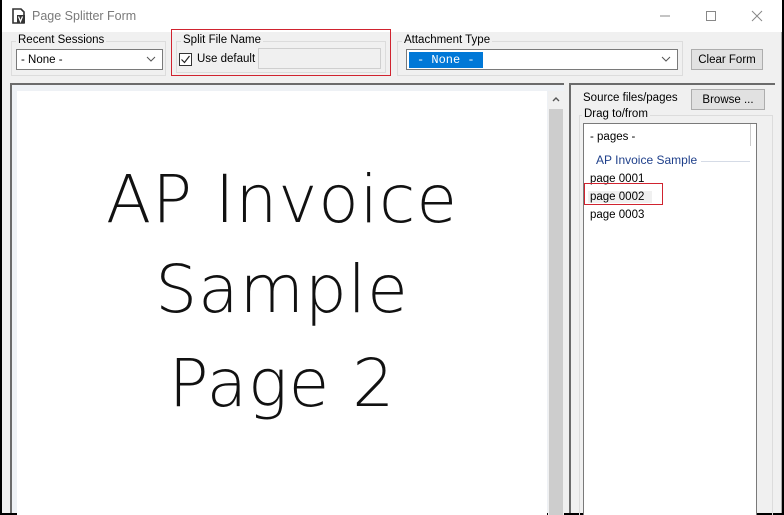  I want to click on scroll-up-icon, so click(556, 99).